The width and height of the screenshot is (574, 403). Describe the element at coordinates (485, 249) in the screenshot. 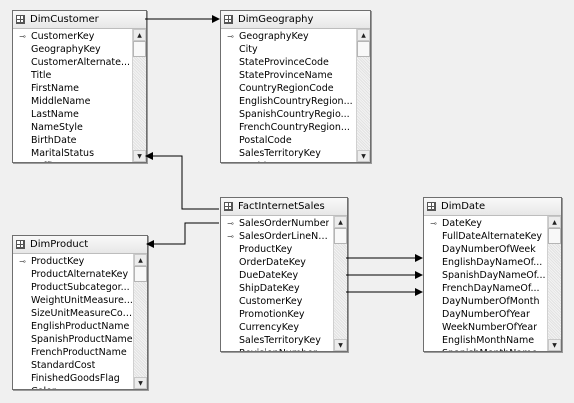

I see `table-column-row: DayNumberOfWeek` at that location.